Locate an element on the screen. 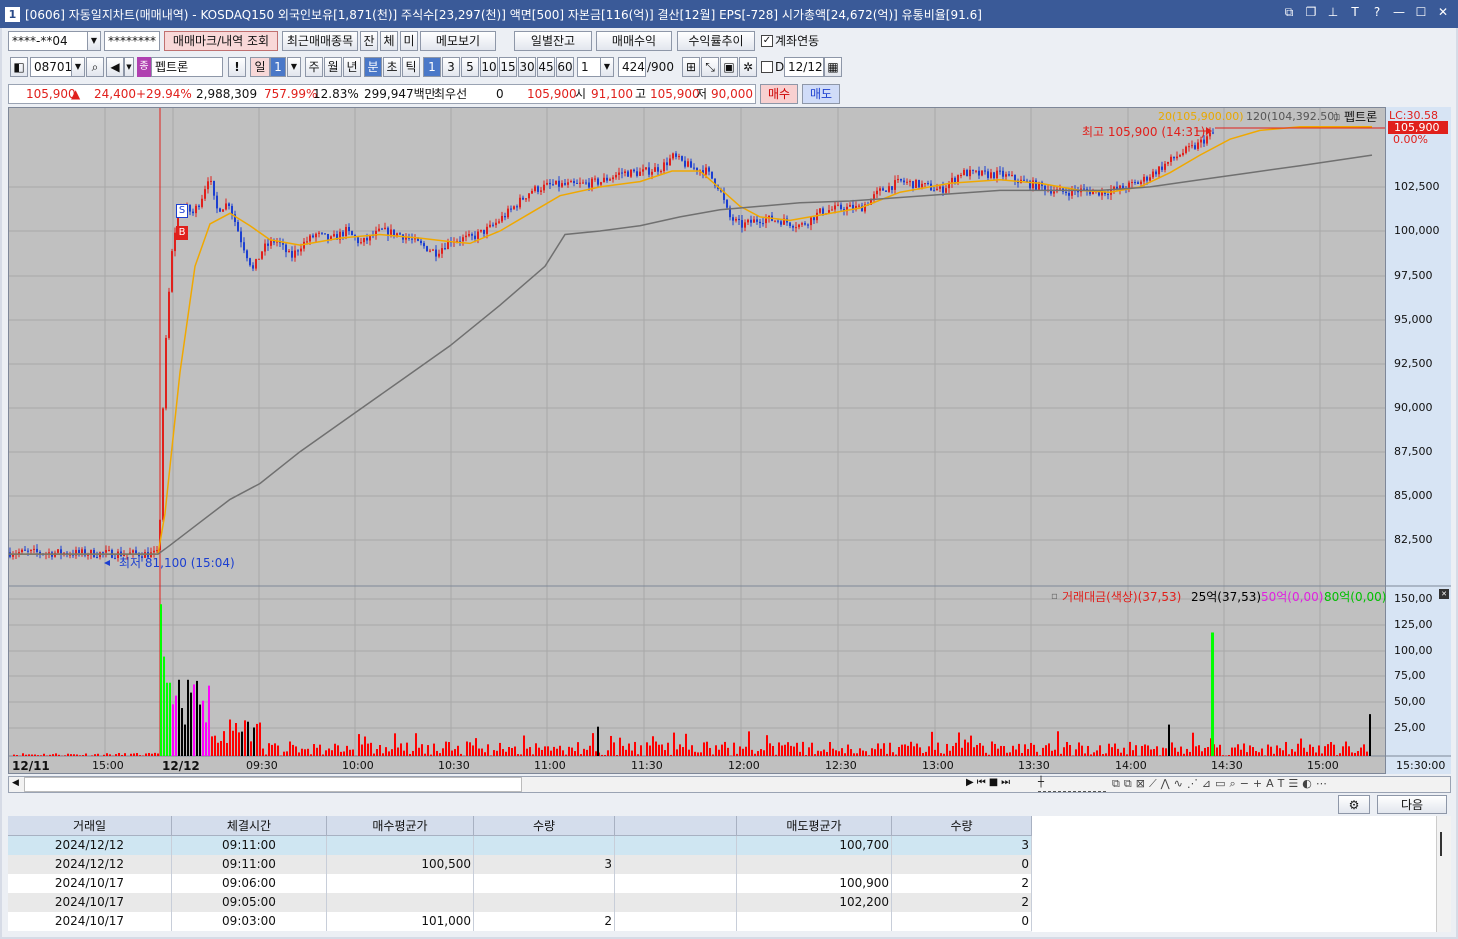 The width and height of the screenshot is (1458, 939). table-row: 2024/10/17 09:06:00 100,900 2 is located at coordinates (520, 883).